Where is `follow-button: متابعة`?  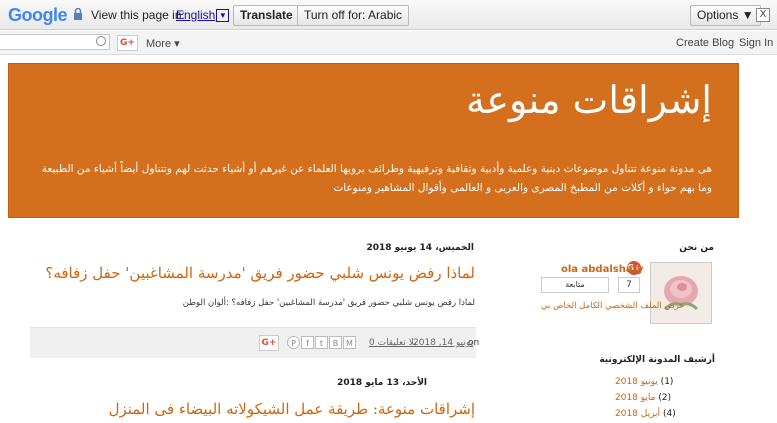
follow-button: متابعة is located at coordinates (575, 285).